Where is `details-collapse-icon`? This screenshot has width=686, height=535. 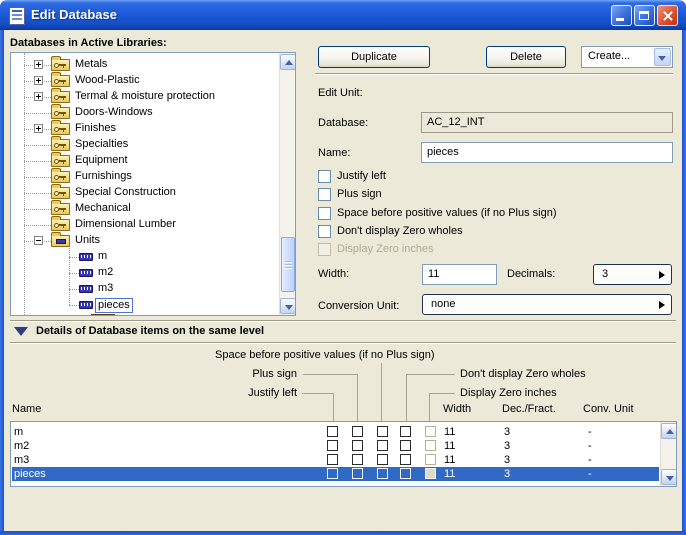
details-collapse-icon is located at coordinates (21, 331).